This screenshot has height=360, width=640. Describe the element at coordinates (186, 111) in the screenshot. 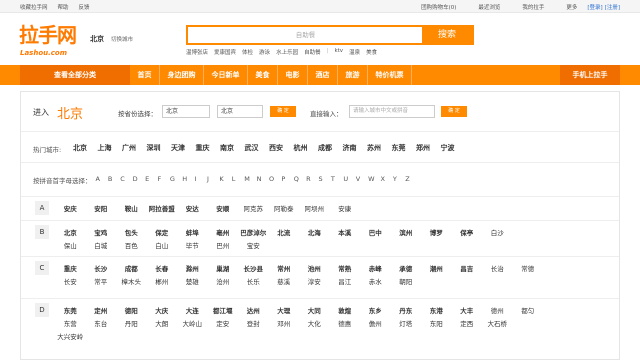

I see `province-select: 北京` at that location.